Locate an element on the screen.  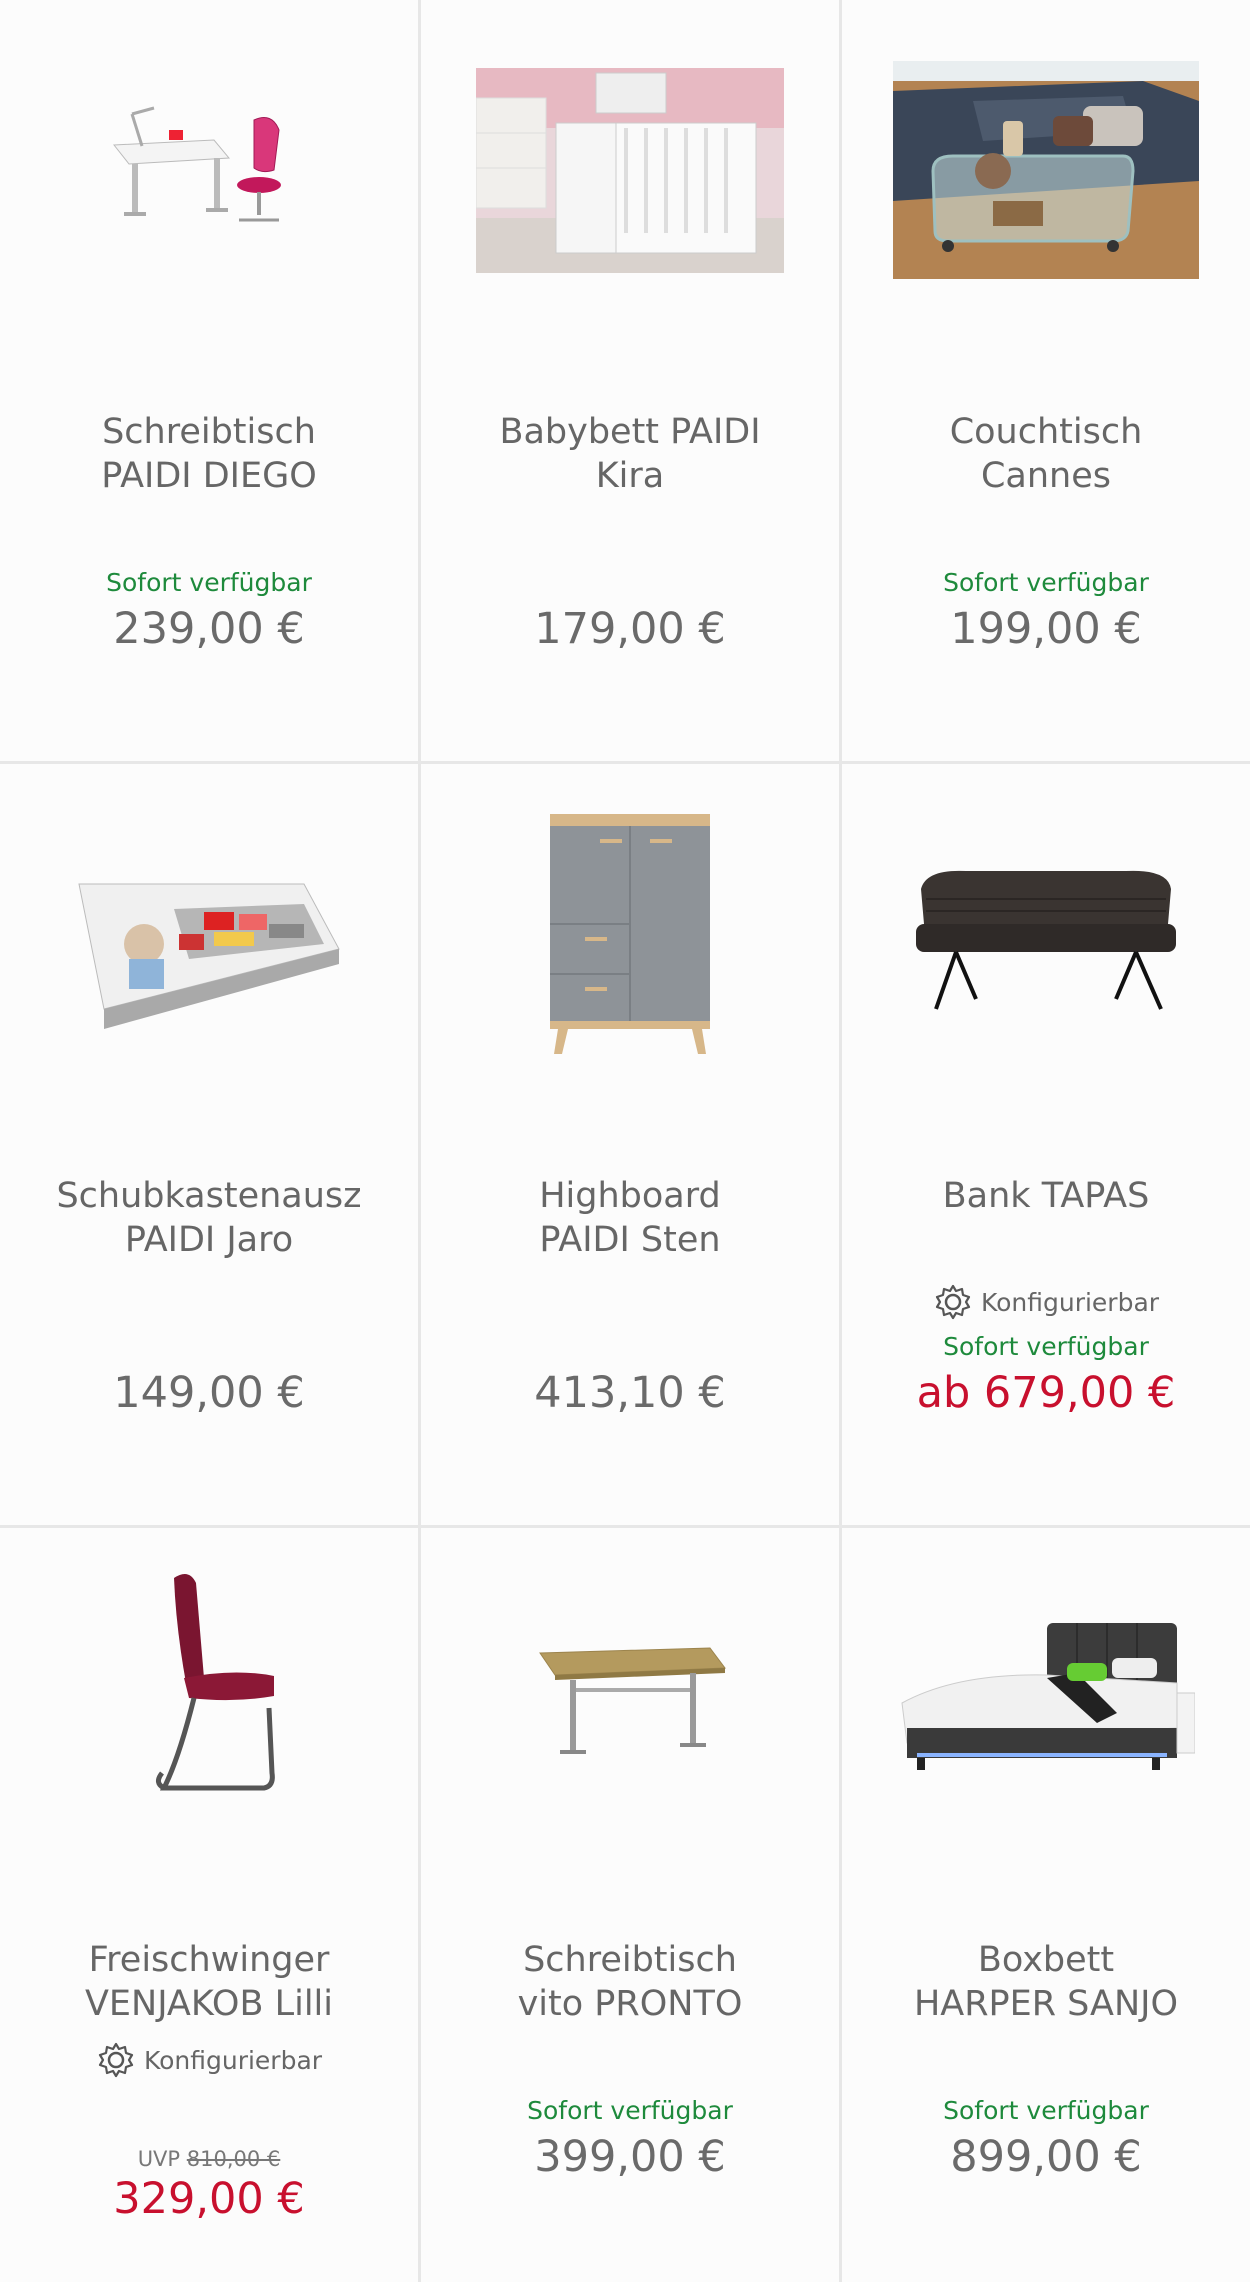
product-price: 149,00 € is located at coordinates (209, 1393).